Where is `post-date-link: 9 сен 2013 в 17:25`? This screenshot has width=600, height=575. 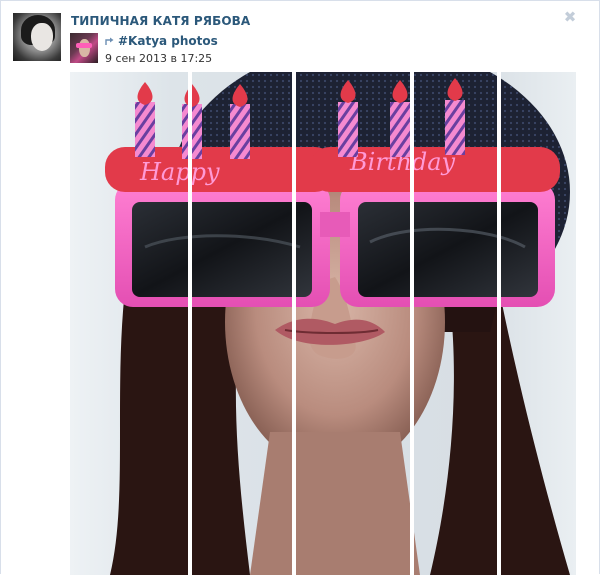 post-date-link: 9 сен 2013 в 17:25 is located at coordinates (158, 58).